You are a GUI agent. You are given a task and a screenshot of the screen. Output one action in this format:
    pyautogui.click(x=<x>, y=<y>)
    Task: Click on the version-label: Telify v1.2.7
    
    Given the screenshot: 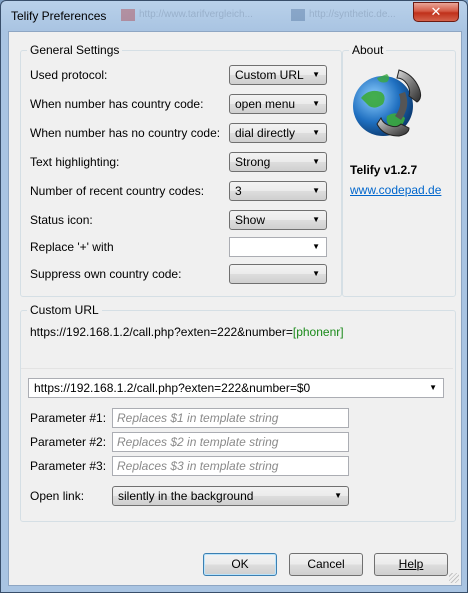 What is the action you would take?
    pyautogui.click(x=384, y=170)
    